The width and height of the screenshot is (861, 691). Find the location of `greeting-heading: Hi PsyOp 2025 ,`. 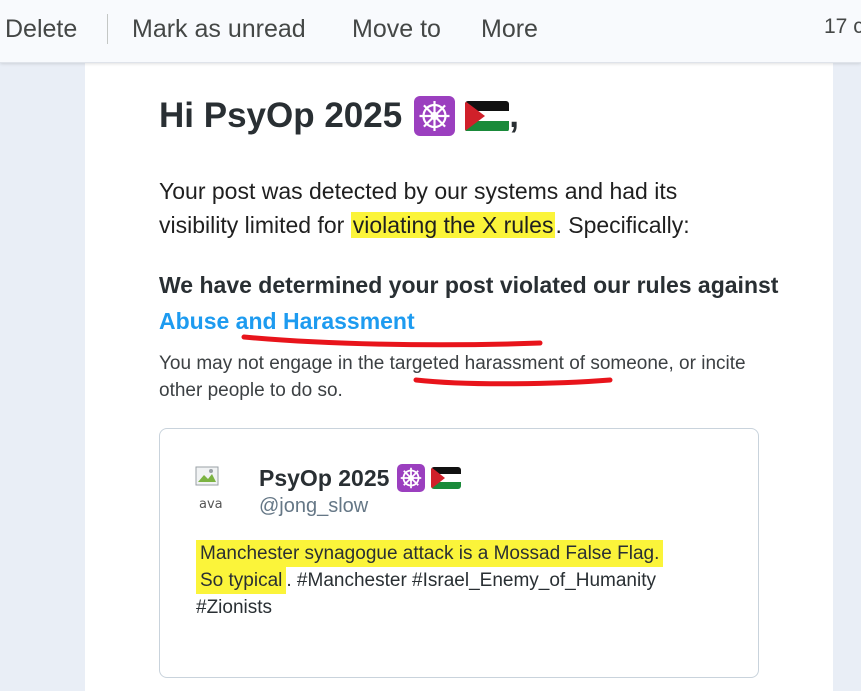

greeting-heading: Hi PsyOp 2025 , is located at coordinates (339, 116).